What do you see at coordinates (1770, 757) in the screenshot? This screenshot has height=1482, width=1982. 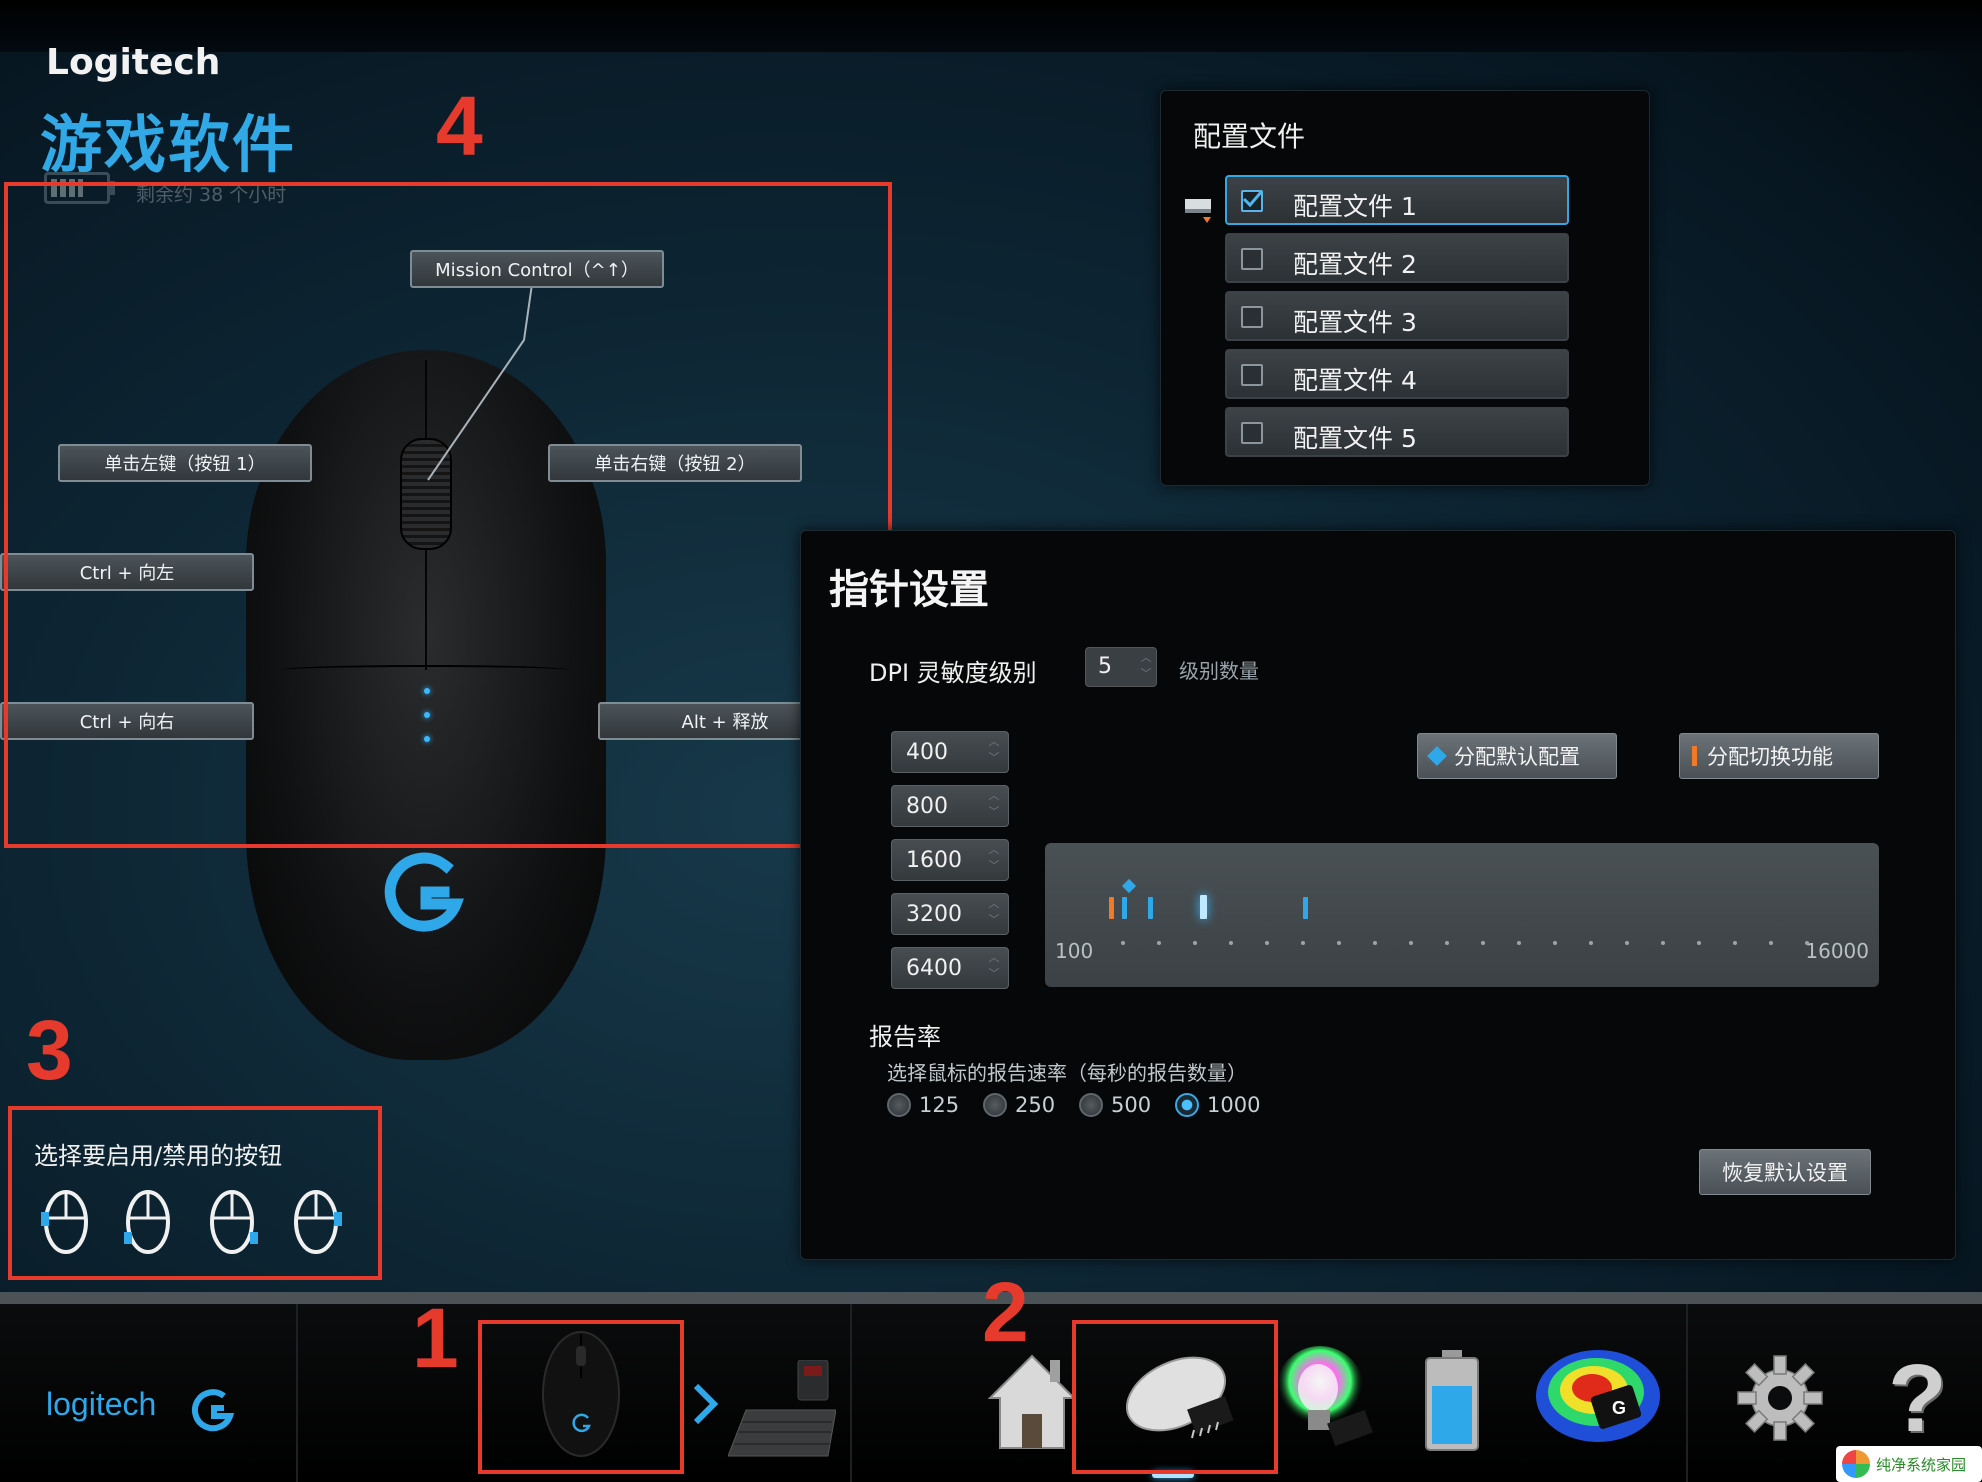 I see `assign-shift-label: 分配切换功能` at bounding box center [1770, 757].